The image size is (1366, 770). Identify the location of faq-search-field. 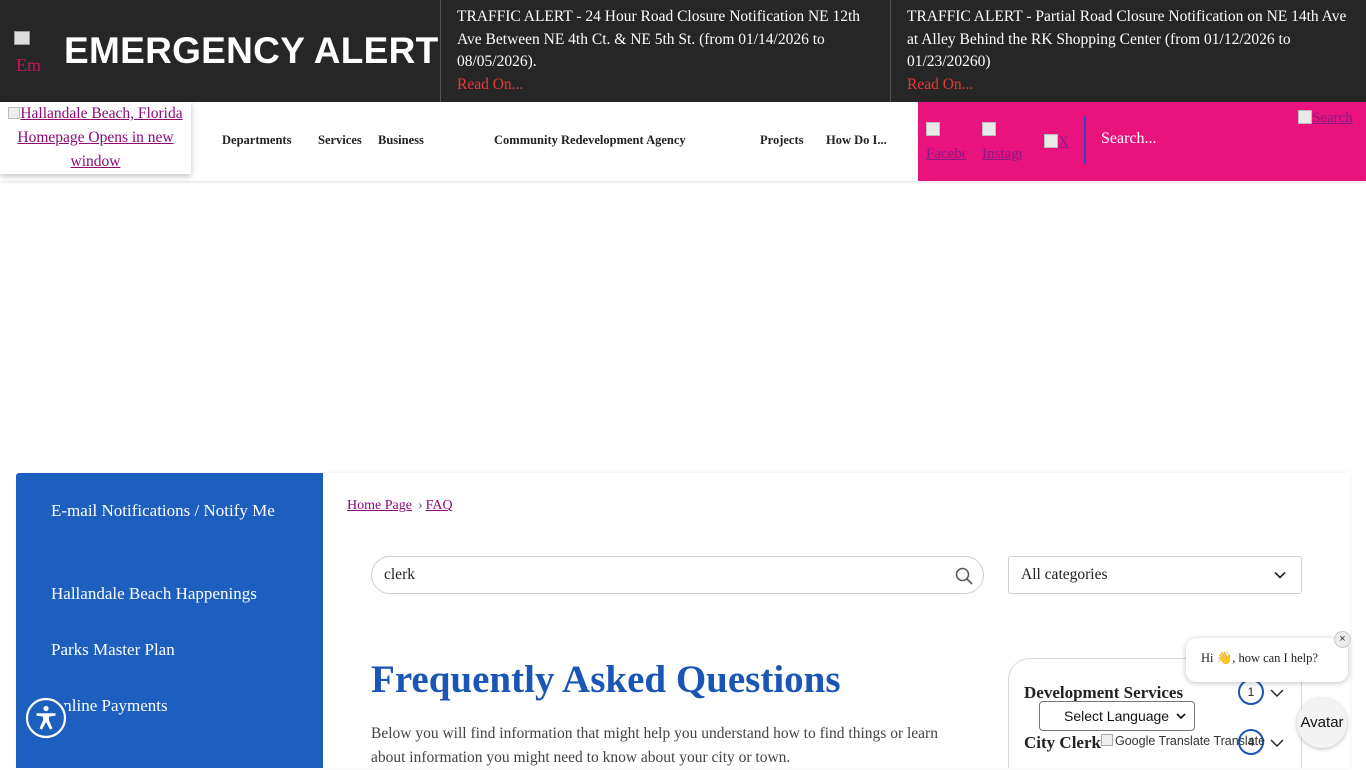
(677, 575).